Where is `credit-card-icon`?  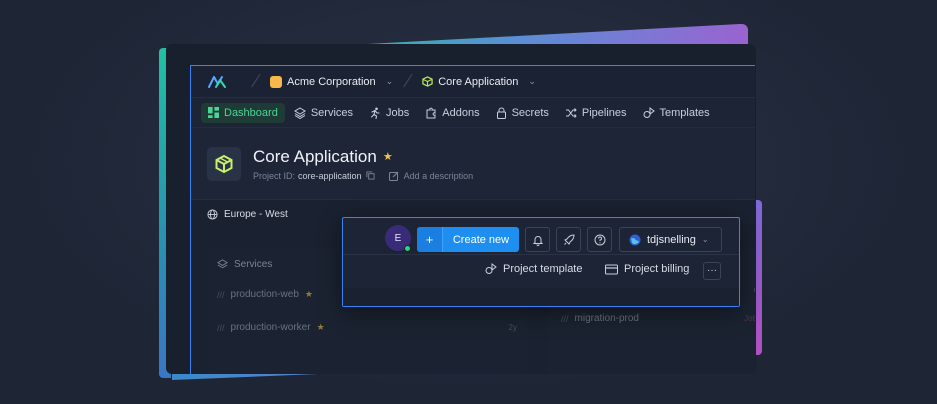 credit-card-icon is located at coordinates (611, 269).